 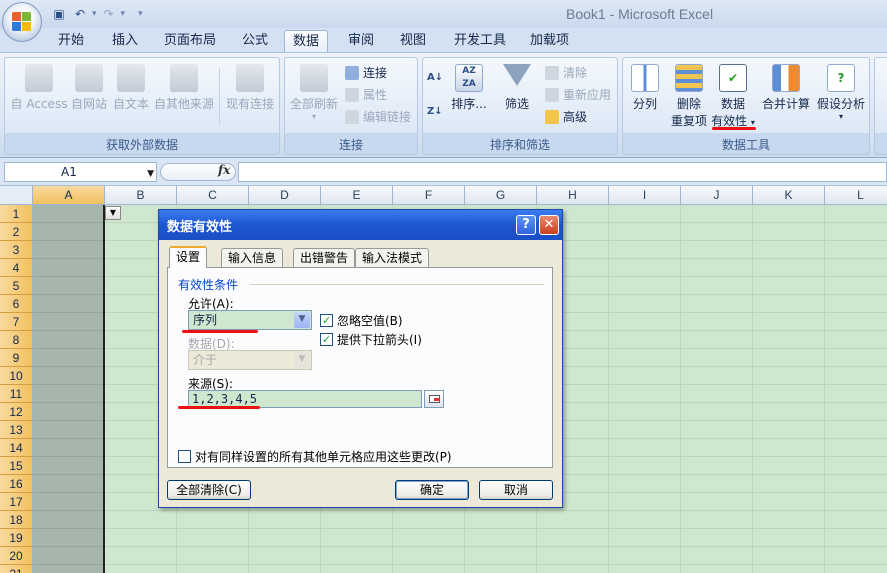 I want to click on row-header-14: 14, so click(x=16, y=448).